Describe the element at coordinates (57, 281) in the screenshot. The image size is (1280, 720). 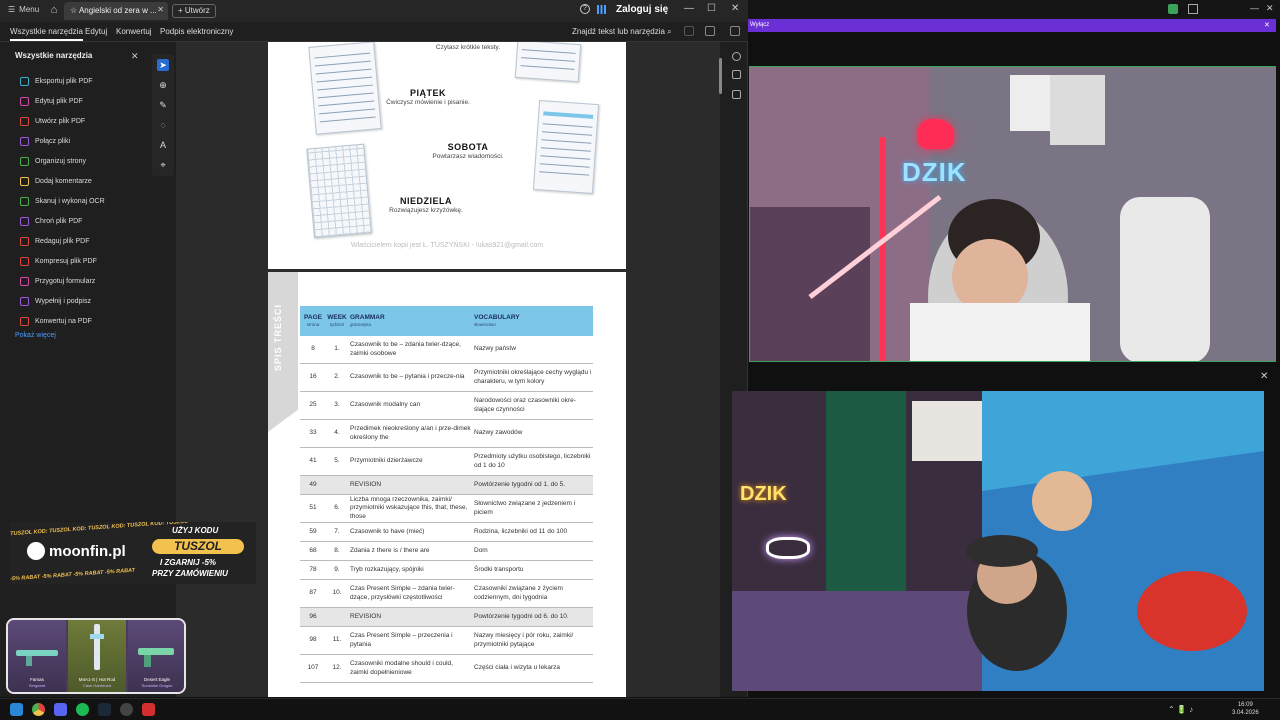
I see `sidebar-tool-item: Przygotuj formularz` at that location.